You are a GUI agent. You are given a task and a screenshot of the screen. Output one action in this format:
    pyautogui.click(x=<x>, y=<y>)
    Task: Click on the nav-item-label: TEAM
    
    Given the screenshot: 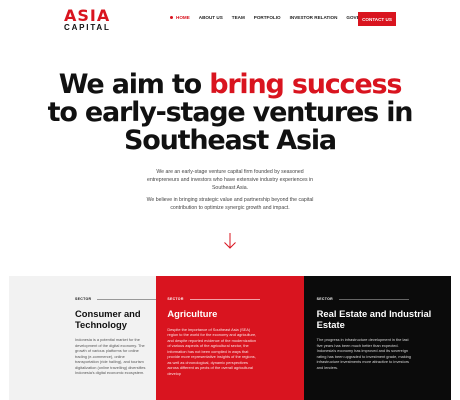 What is the action you would take?
    pyautogui.click(x=238, y=17)
    